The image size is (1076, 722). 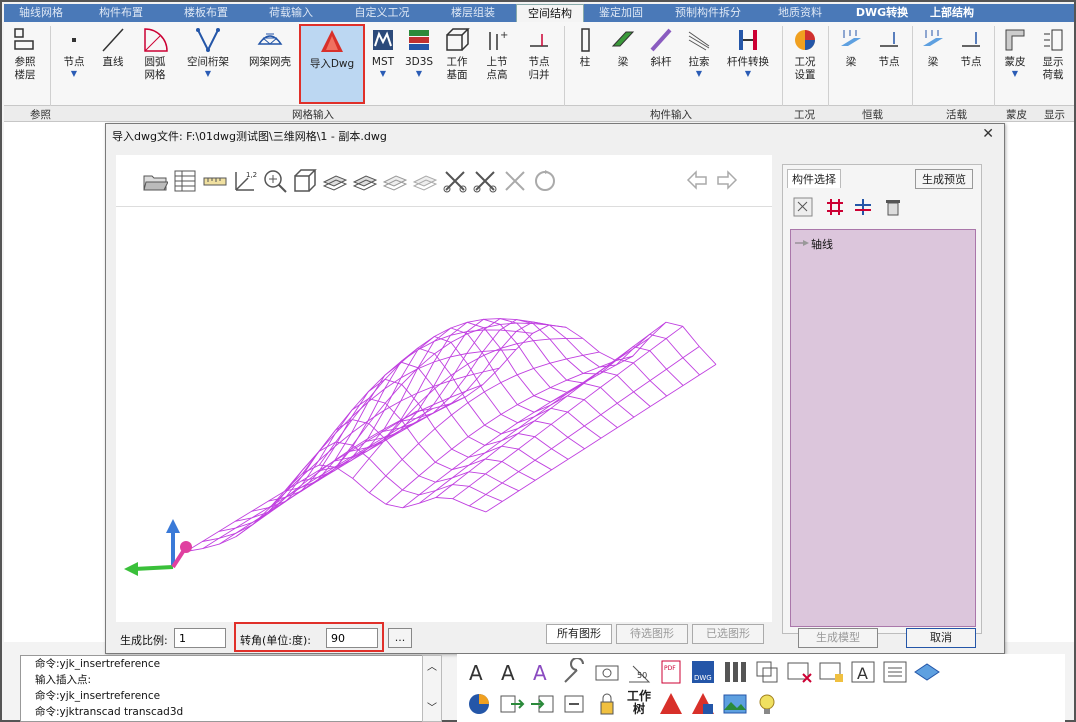 What do you see at coordinates (703, 672) in the screenshot?
I see `dwg-icon: DWG` at bounding box center [703, 672].